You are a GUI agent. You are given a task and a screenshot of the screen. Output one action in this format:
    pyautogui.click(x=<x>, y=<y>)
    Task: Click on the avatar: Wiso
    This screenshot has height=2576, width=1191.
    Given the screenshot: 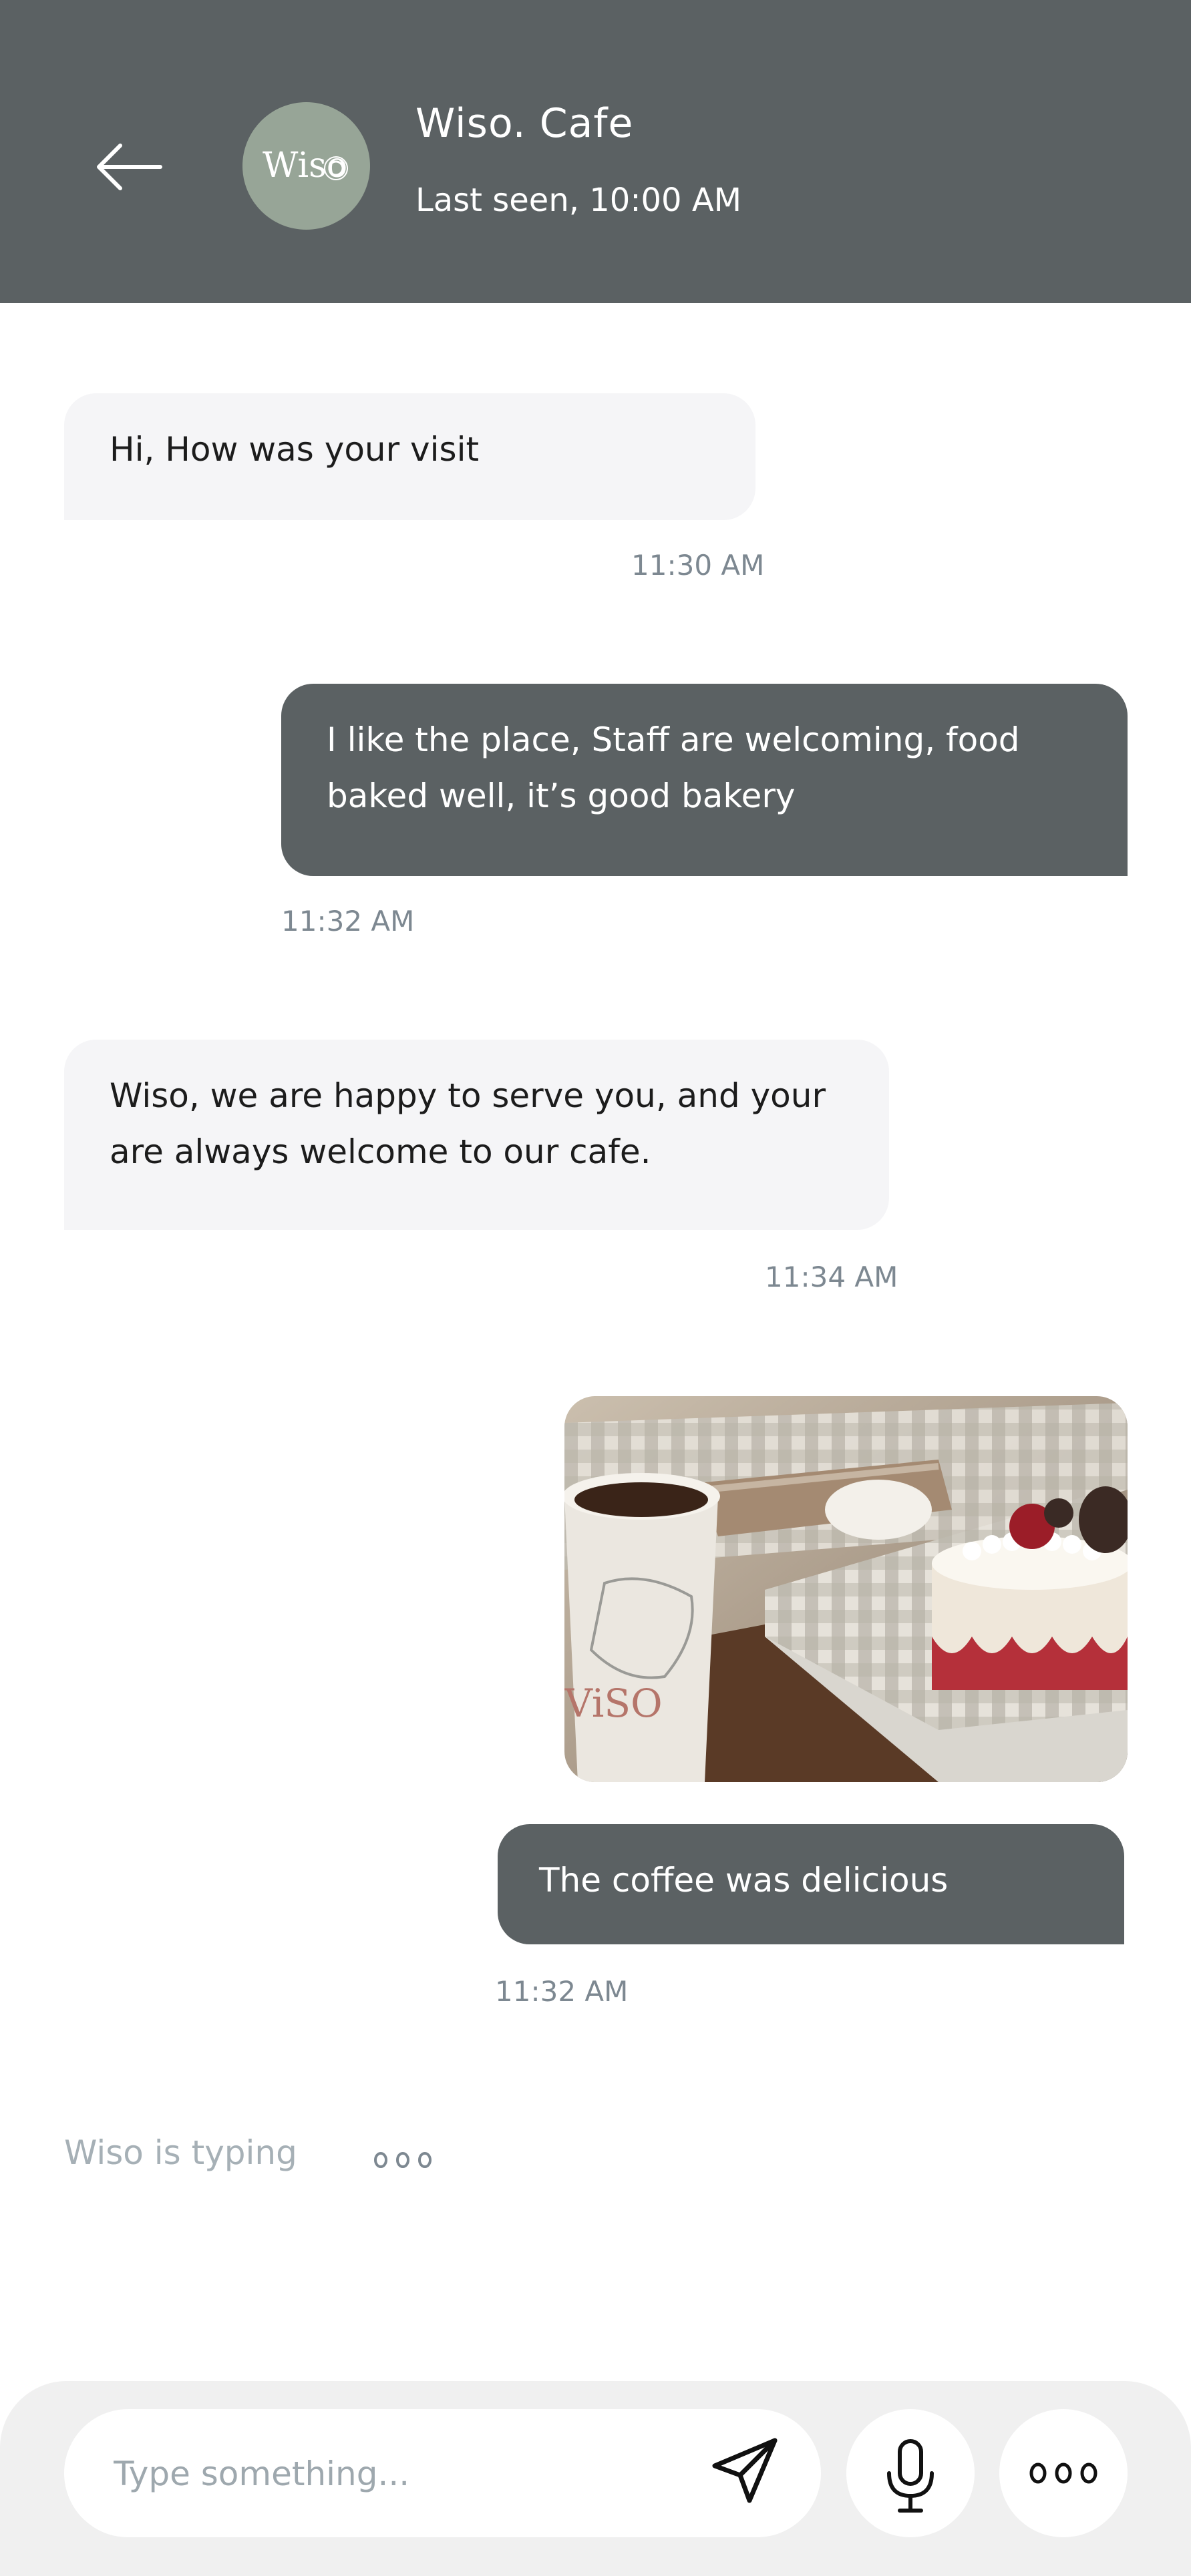 What is the action you would take?
    pyautogui.click(x=306, y=166)
    